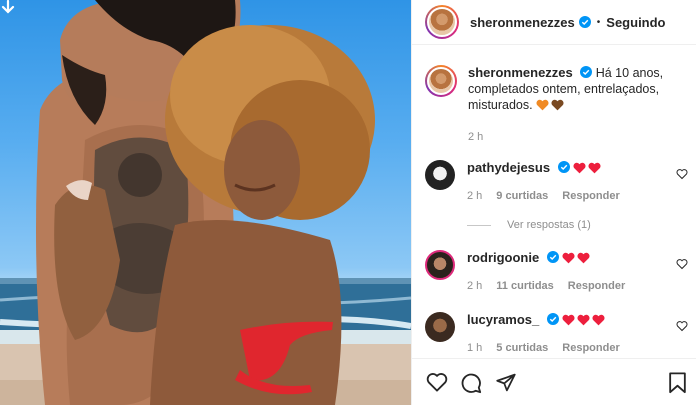  What do you see at coordinates (474, 348) in the screenshot?
I see `comment-timestamp: 1 h` at bounding box center [474, 348].